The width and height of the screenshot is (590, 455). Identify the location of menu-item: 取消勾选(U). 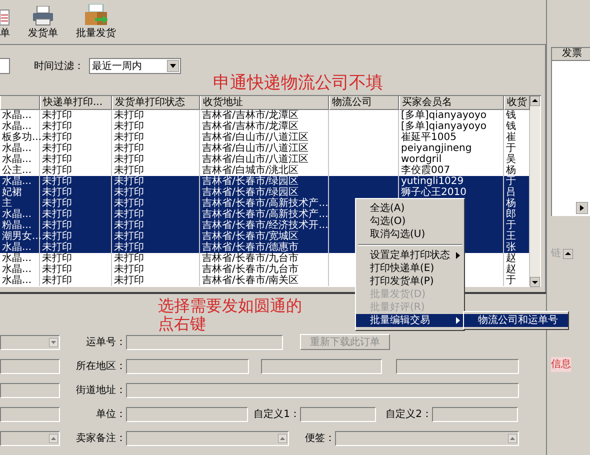
(410, 234).